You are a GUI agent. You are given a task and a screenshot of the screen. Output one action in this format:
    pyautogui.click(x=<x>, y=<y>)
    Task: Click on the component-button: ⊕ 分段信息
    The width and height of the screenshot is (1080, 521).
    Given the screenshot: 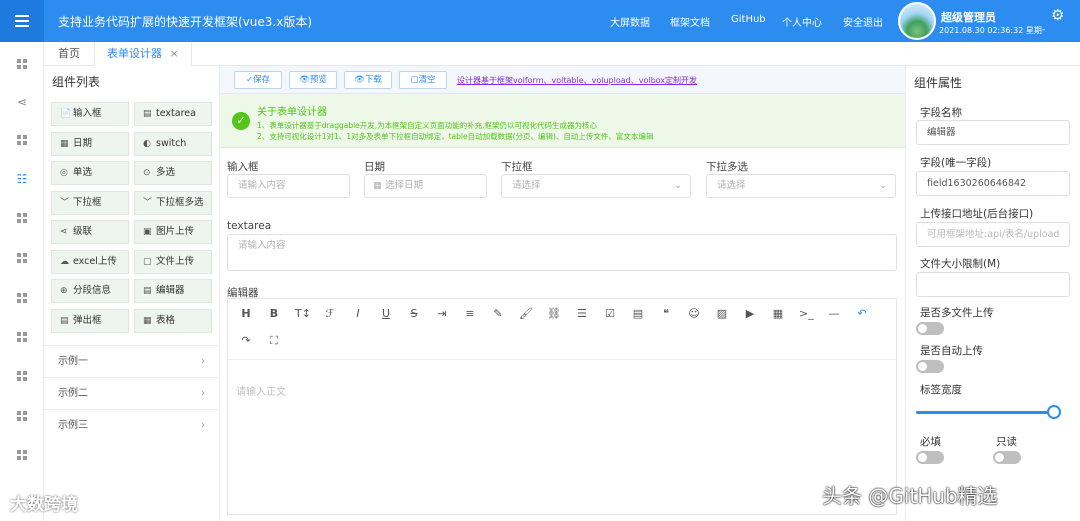 What is the action you would take?
    pyautogui.click(x=90, y=291)
    